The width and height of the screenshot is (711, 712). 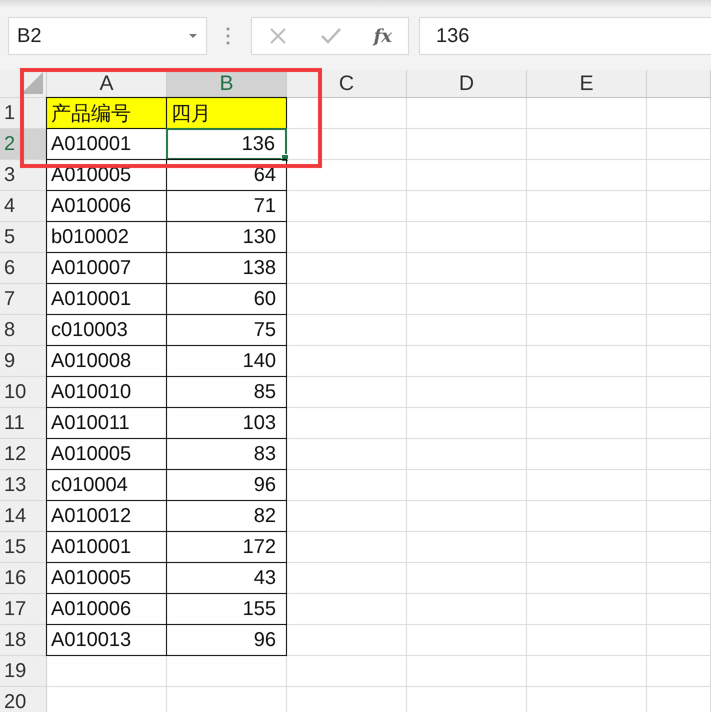 What do you see at coordinates (23, 485) in the screenshot?
I see `row-header: 13` at bounding box center [23, 485].